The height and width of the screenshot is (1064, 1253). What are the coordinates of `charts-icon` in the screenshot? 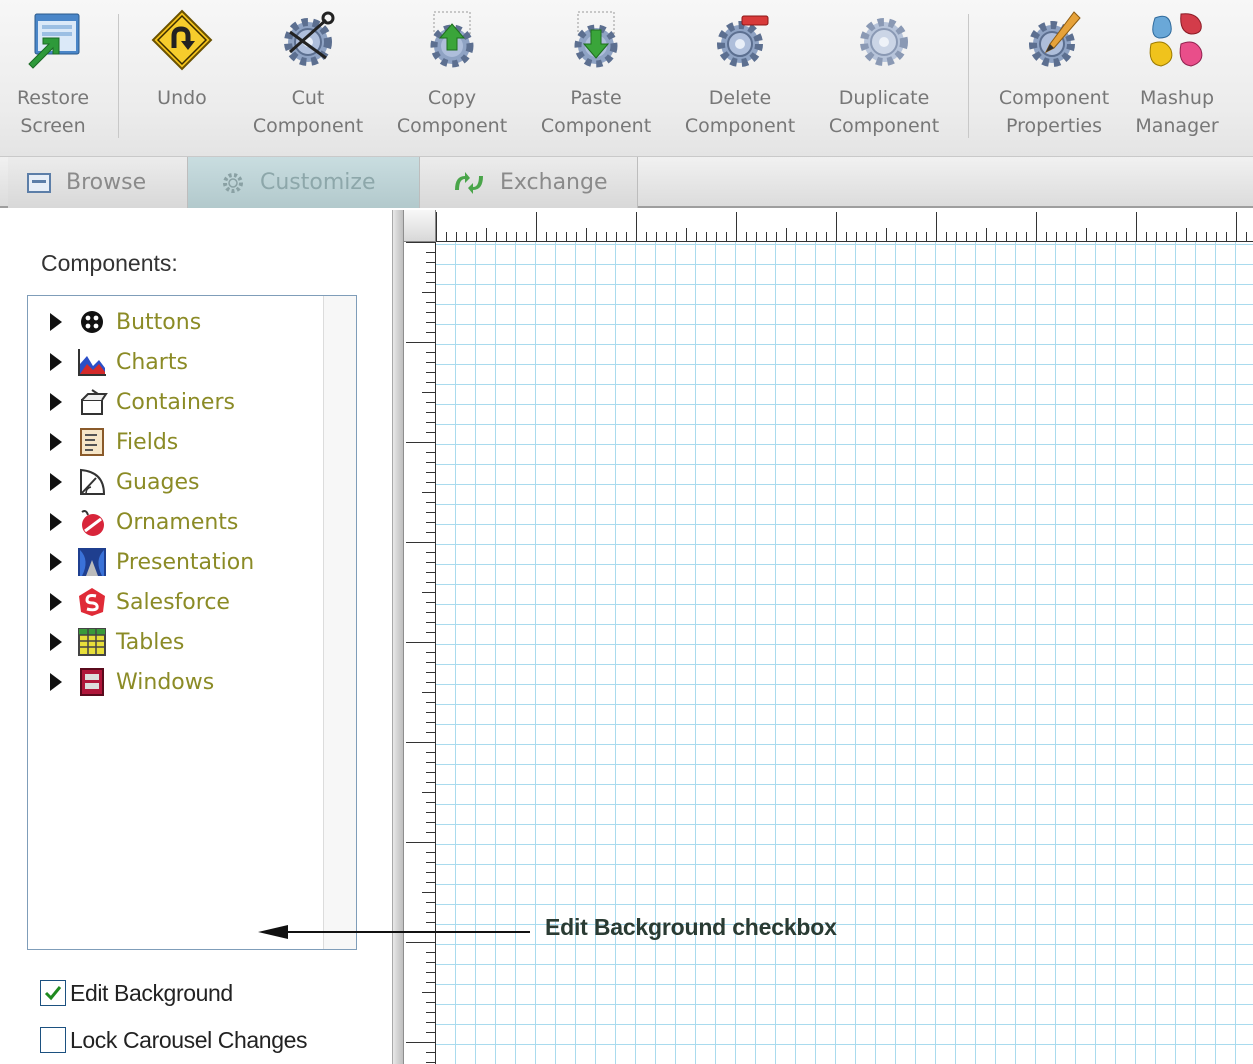 It's located at (92, 362).